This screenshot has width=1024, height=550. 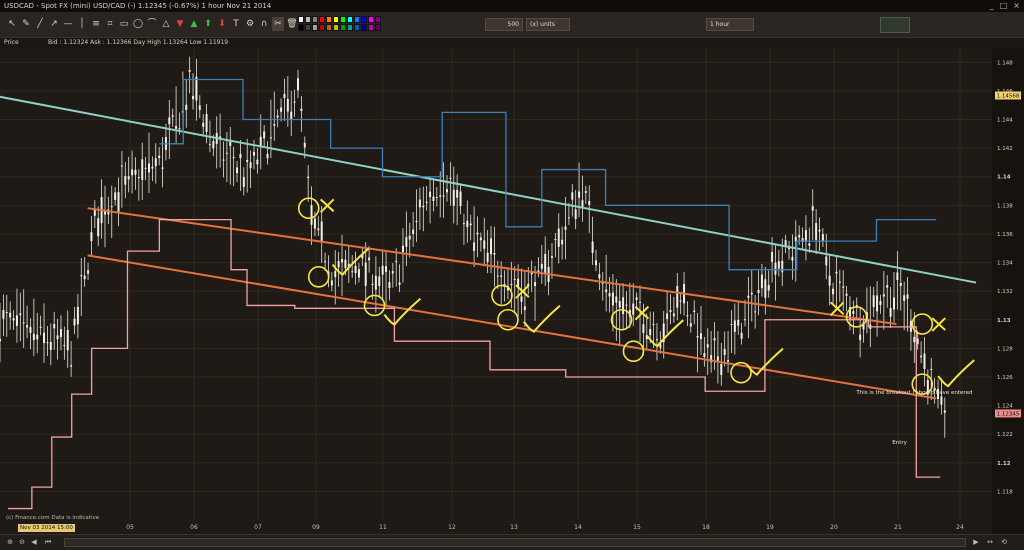 I want to click on maximize-button: □, so click(x=1004, y=6).